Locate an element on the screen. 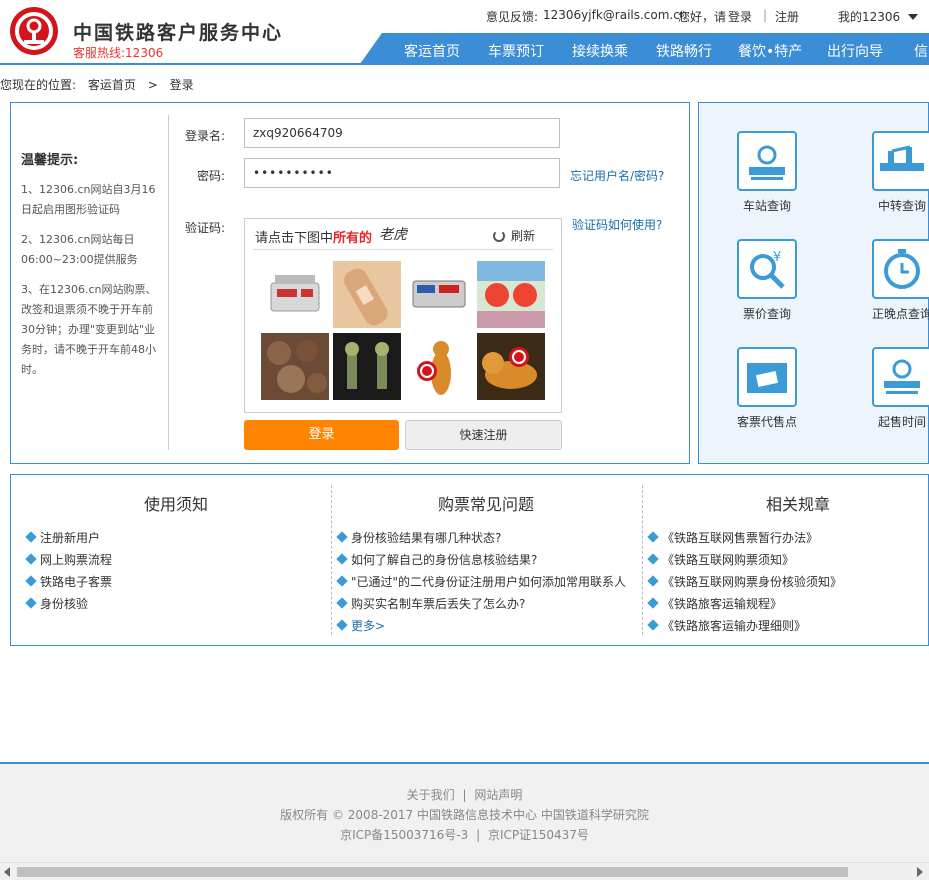 The image size is (929, 880). list-item: 《铁路旅客运输办理细则》 is located at coordinates (726, 625).